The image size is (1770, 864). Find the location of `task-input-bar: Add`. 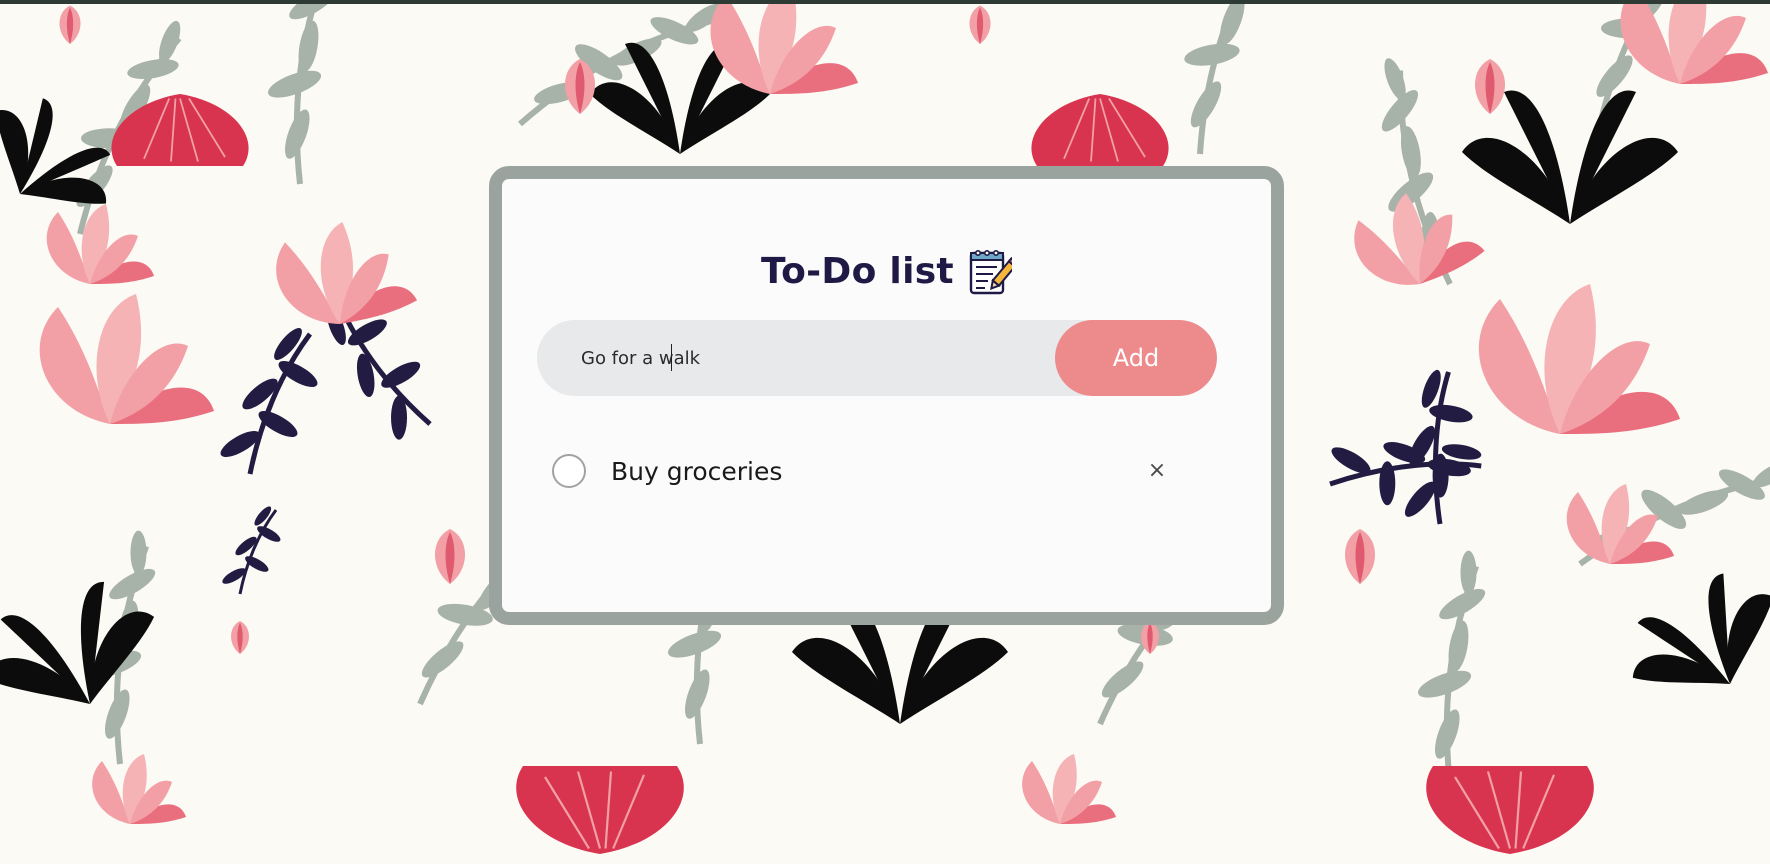

task-input-bar: Add is located at coordinates (877, 358).